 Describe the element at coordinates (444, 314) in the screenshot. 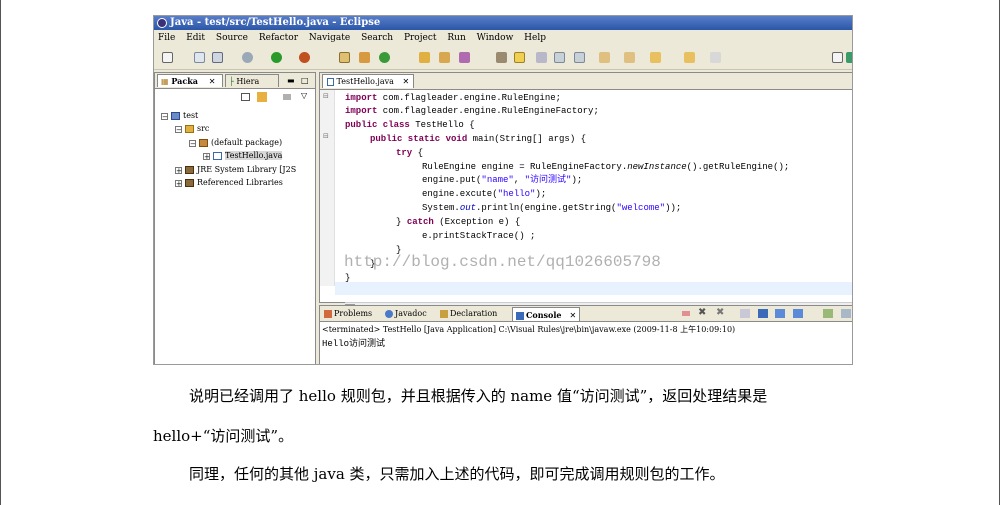

I see `declaration-icon` at that location.